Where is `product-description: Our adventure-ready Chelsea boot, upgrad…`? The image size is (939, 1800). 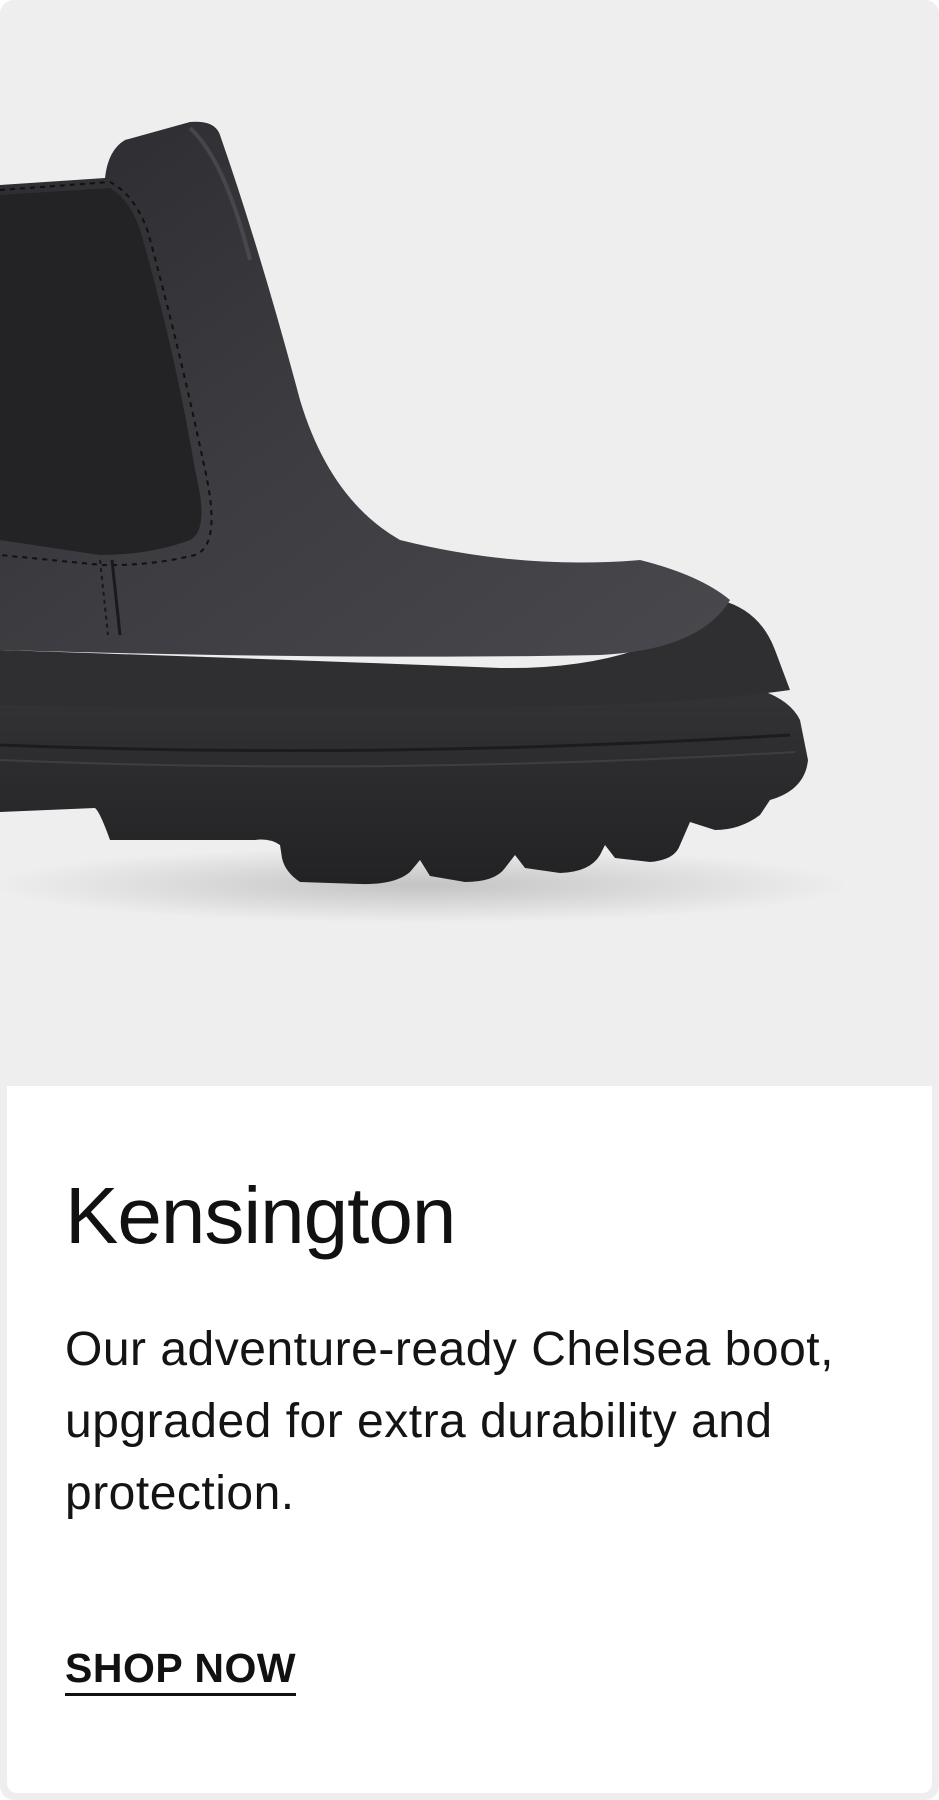 product-description: Our adventure-ready Chelsea boot, upgrad… is located at coordinates (449, 1421).